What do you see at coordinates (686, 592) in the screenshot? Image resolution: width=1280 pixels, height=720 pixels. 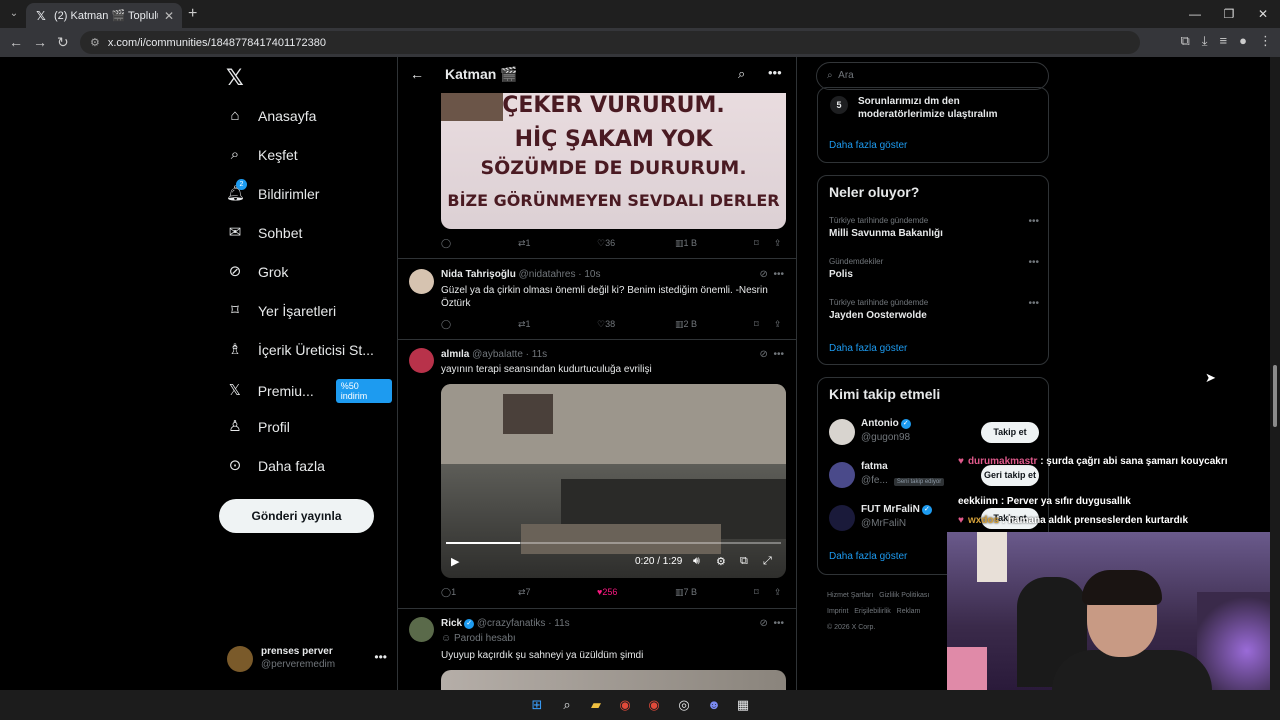 I see `views-button: ▥ 7 B` at bounding box center [686, 592].